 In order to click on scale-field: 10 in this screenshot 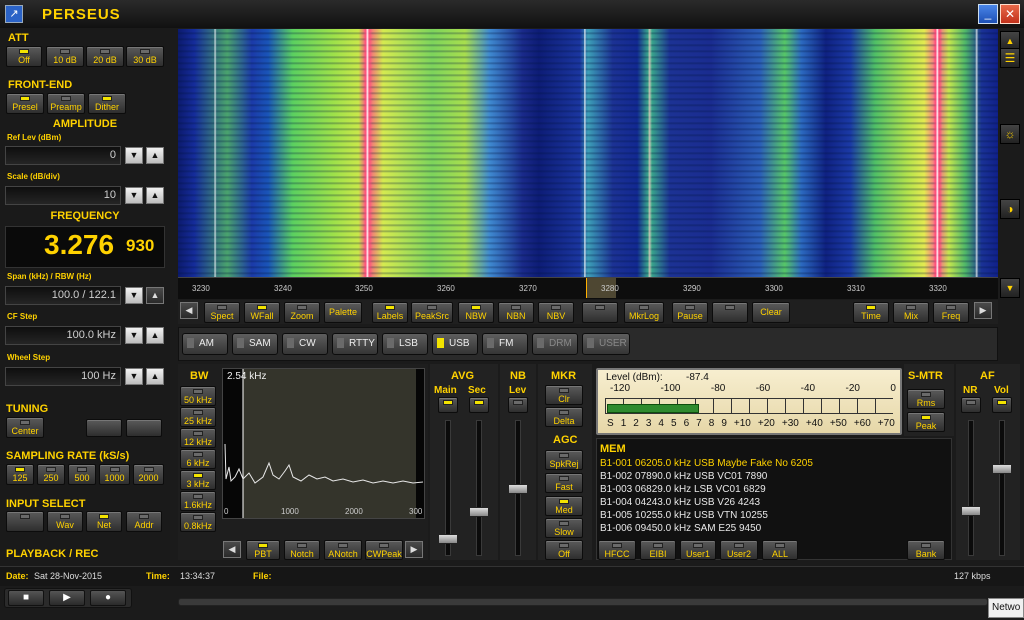, I will do `click(63, 195)`.